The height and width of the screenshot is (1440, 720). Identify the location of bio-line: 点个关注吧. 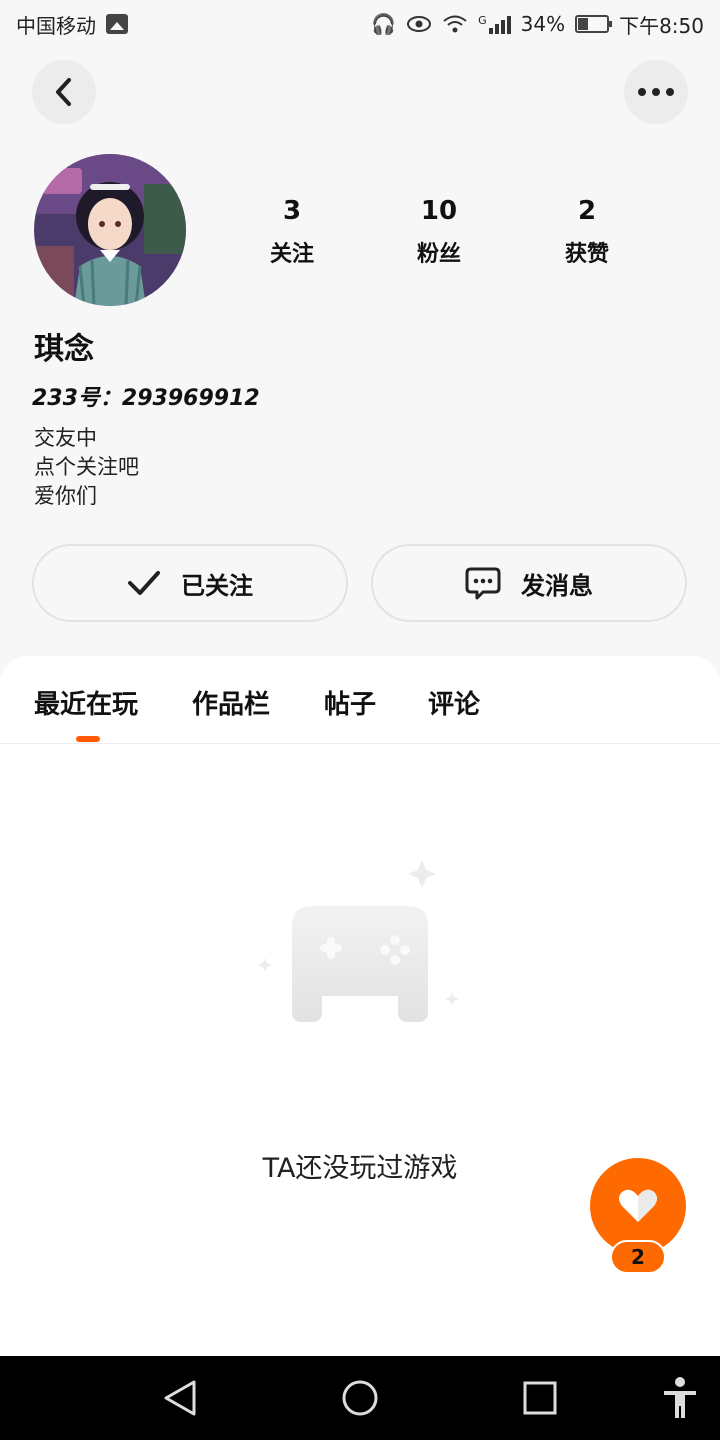
(86, 467).